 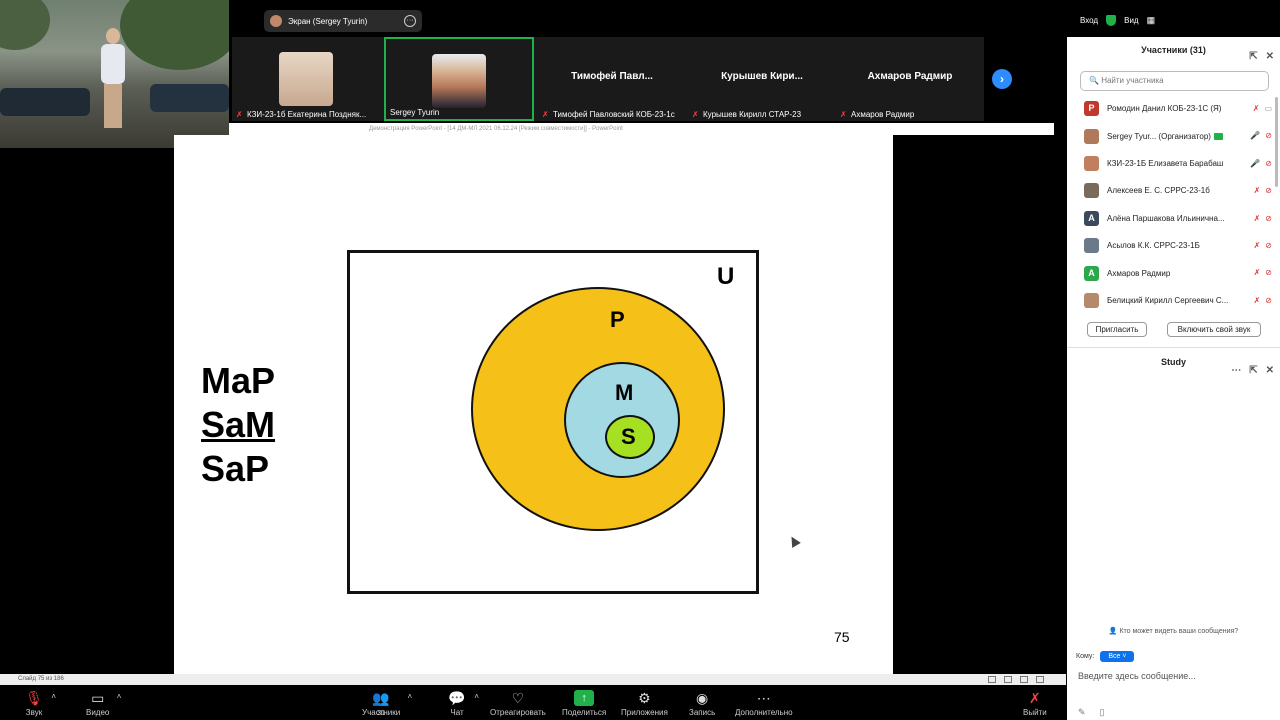 I want to click on camera-icon: ▭, so click(x=98, y=698).